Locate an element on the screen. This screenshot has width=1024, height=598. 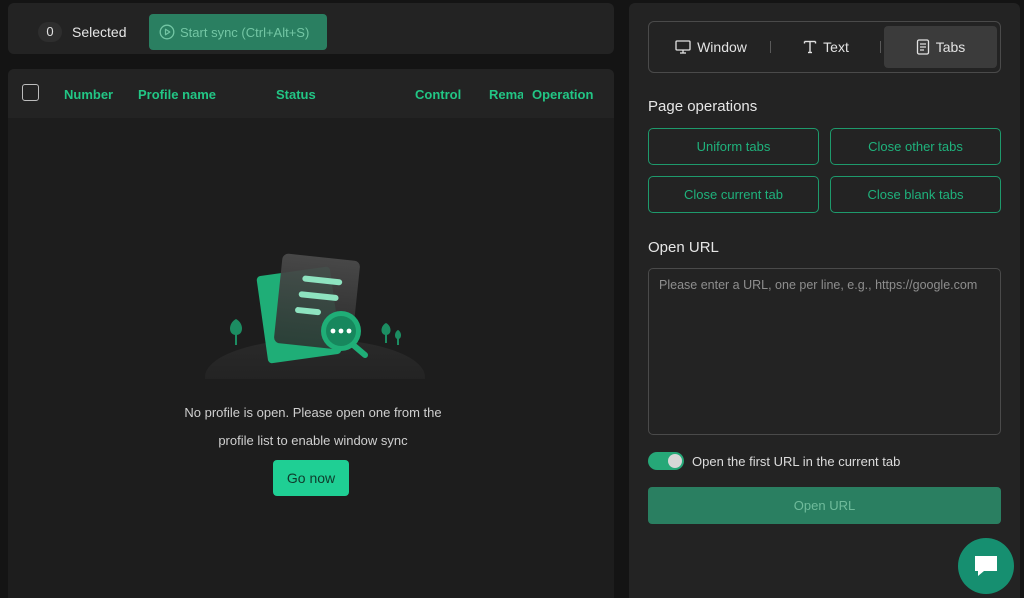
document-icon is located at coordinates (922, 47).